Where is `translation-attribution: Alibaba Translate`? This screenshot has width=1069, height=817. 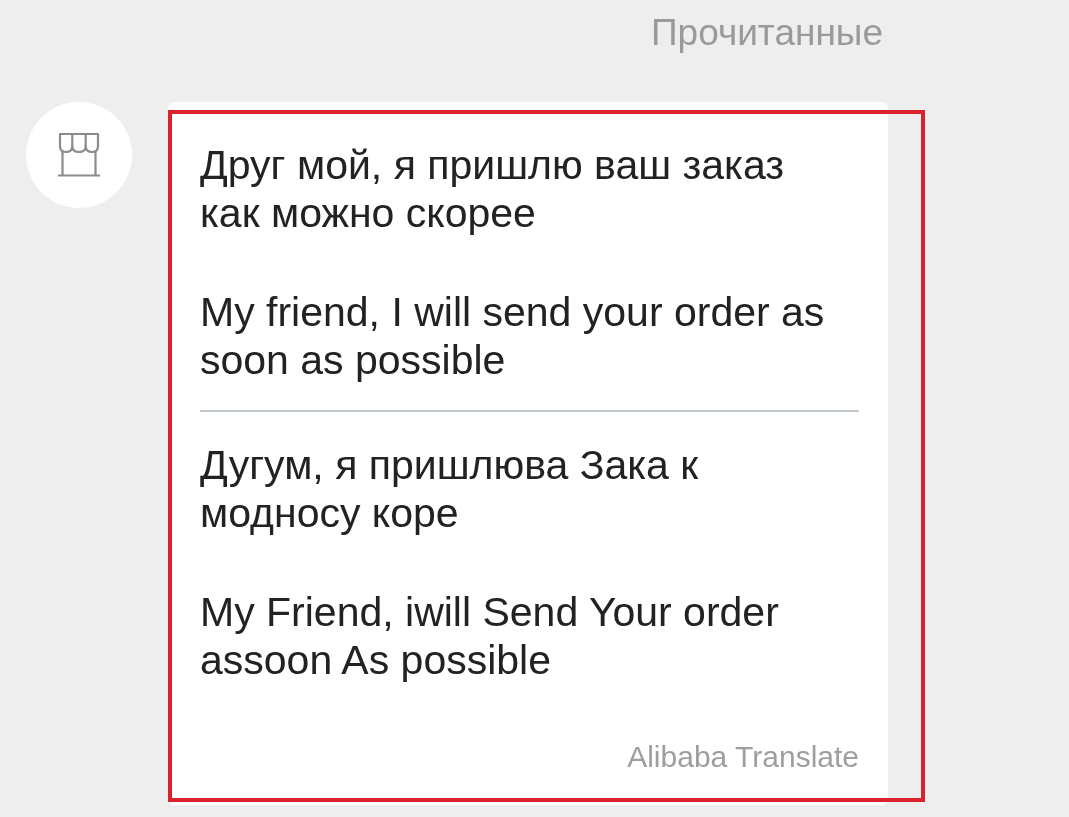
translation-attribution: Alibaba Translate is located at coordinates (743, 757).